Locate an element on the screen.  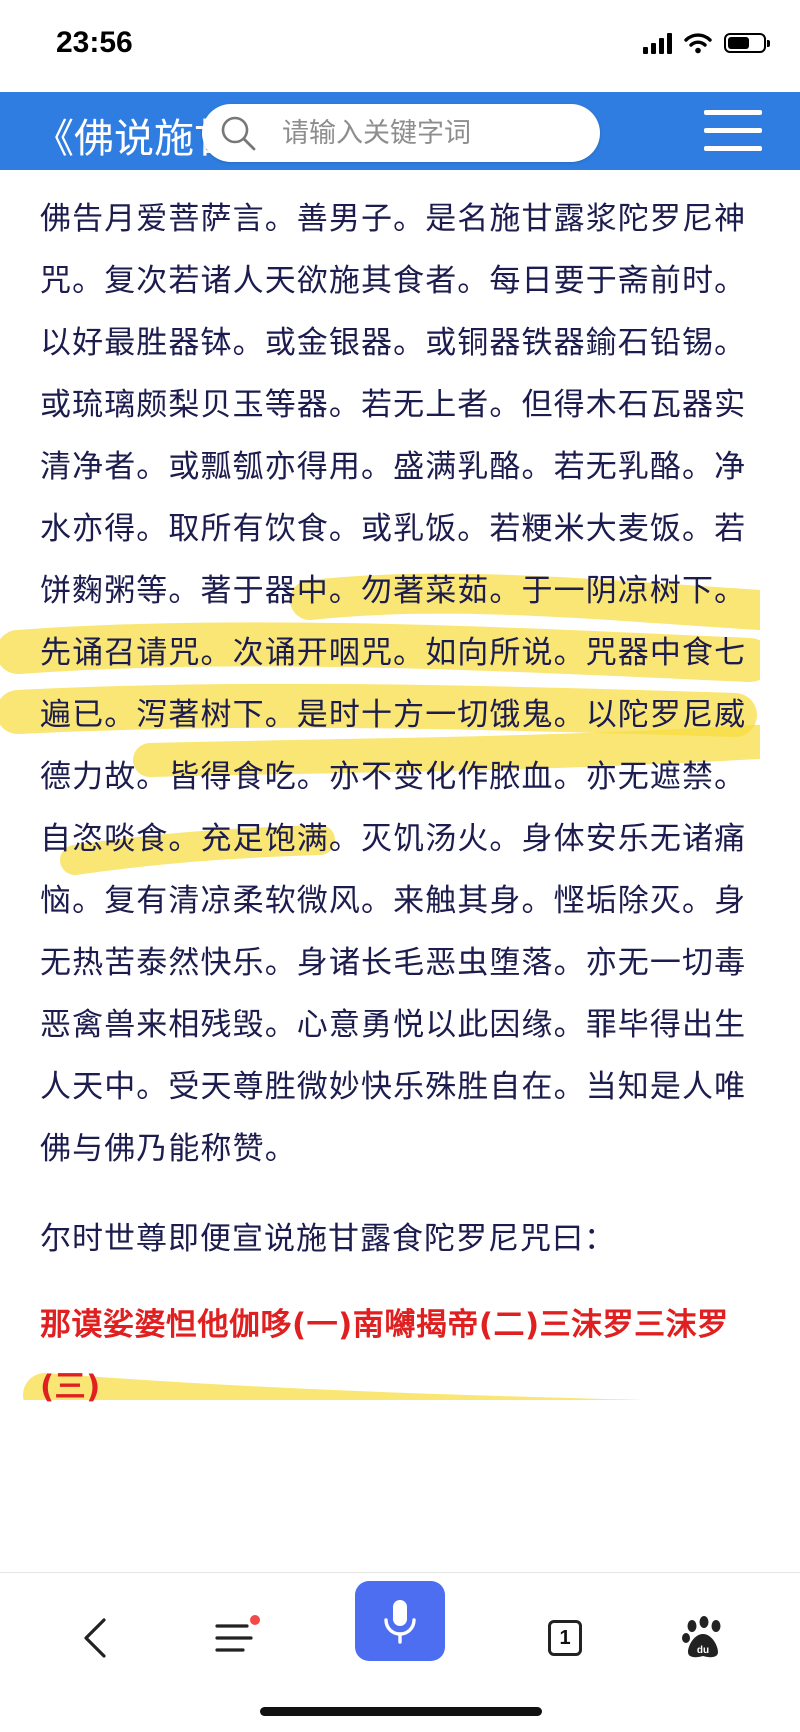
wifi-icon is located at coordinates (698, 43).